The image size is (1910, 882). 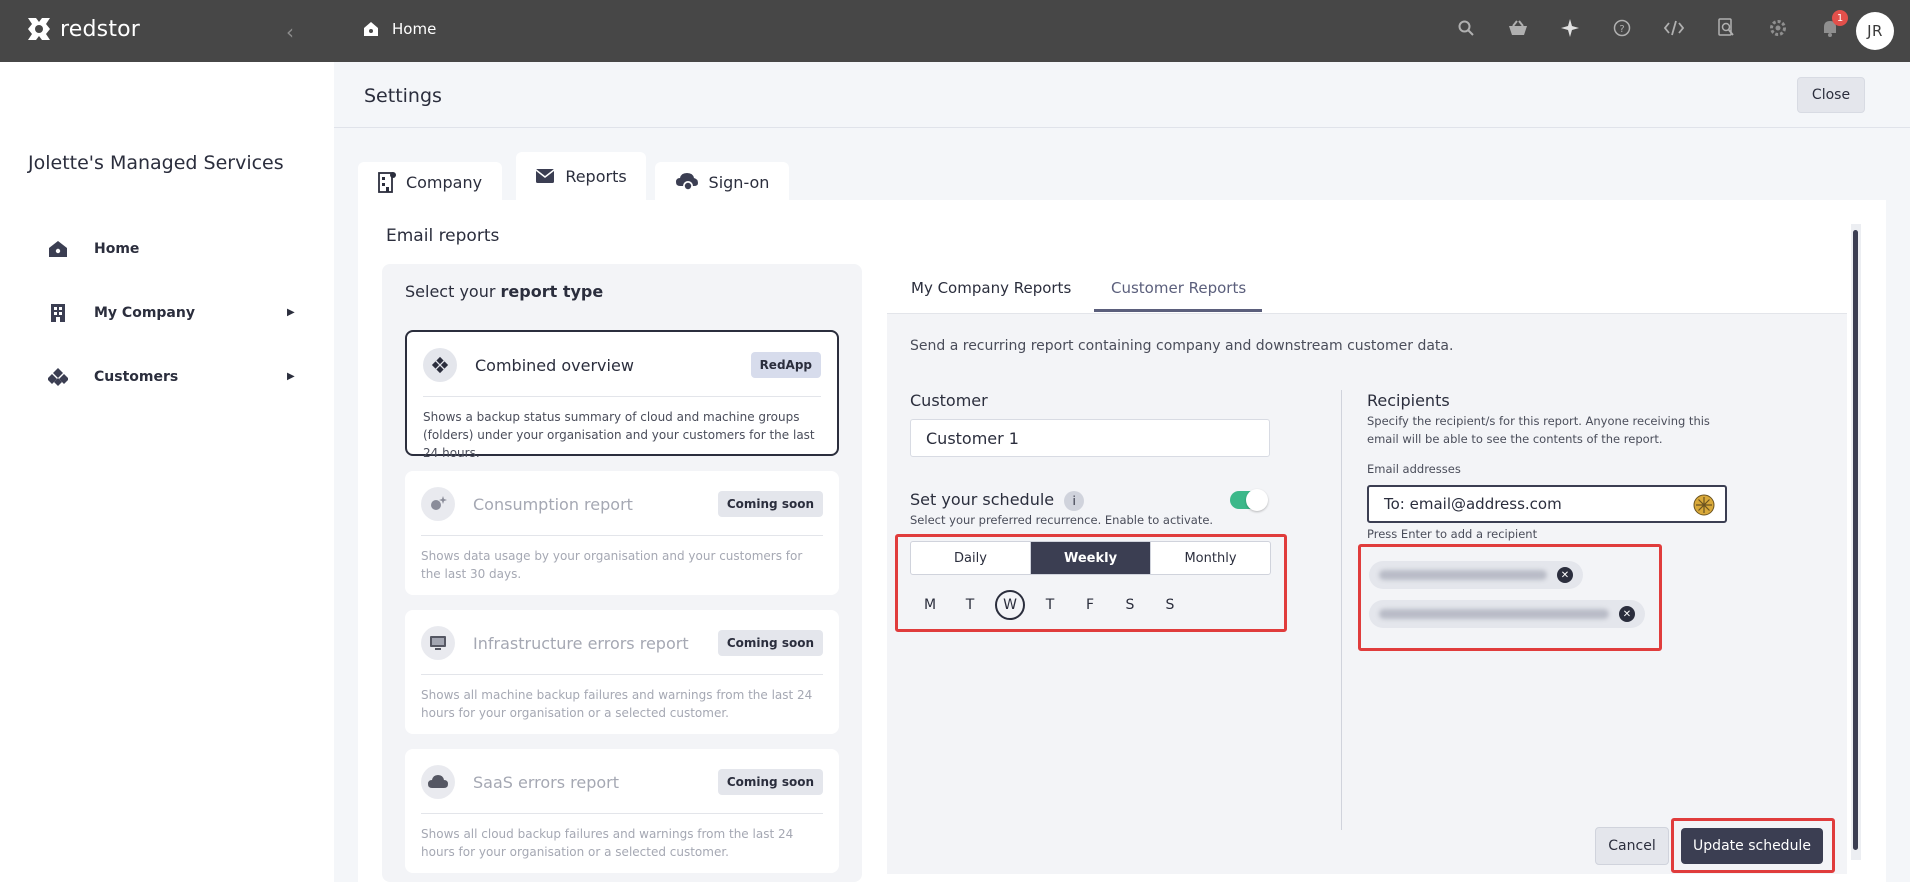 What do you see at coordinates (955, 31) in the screenshot?
I see `top-bar: redstor ‹ Home ? 1 JR` at bounding box center [955, 31].